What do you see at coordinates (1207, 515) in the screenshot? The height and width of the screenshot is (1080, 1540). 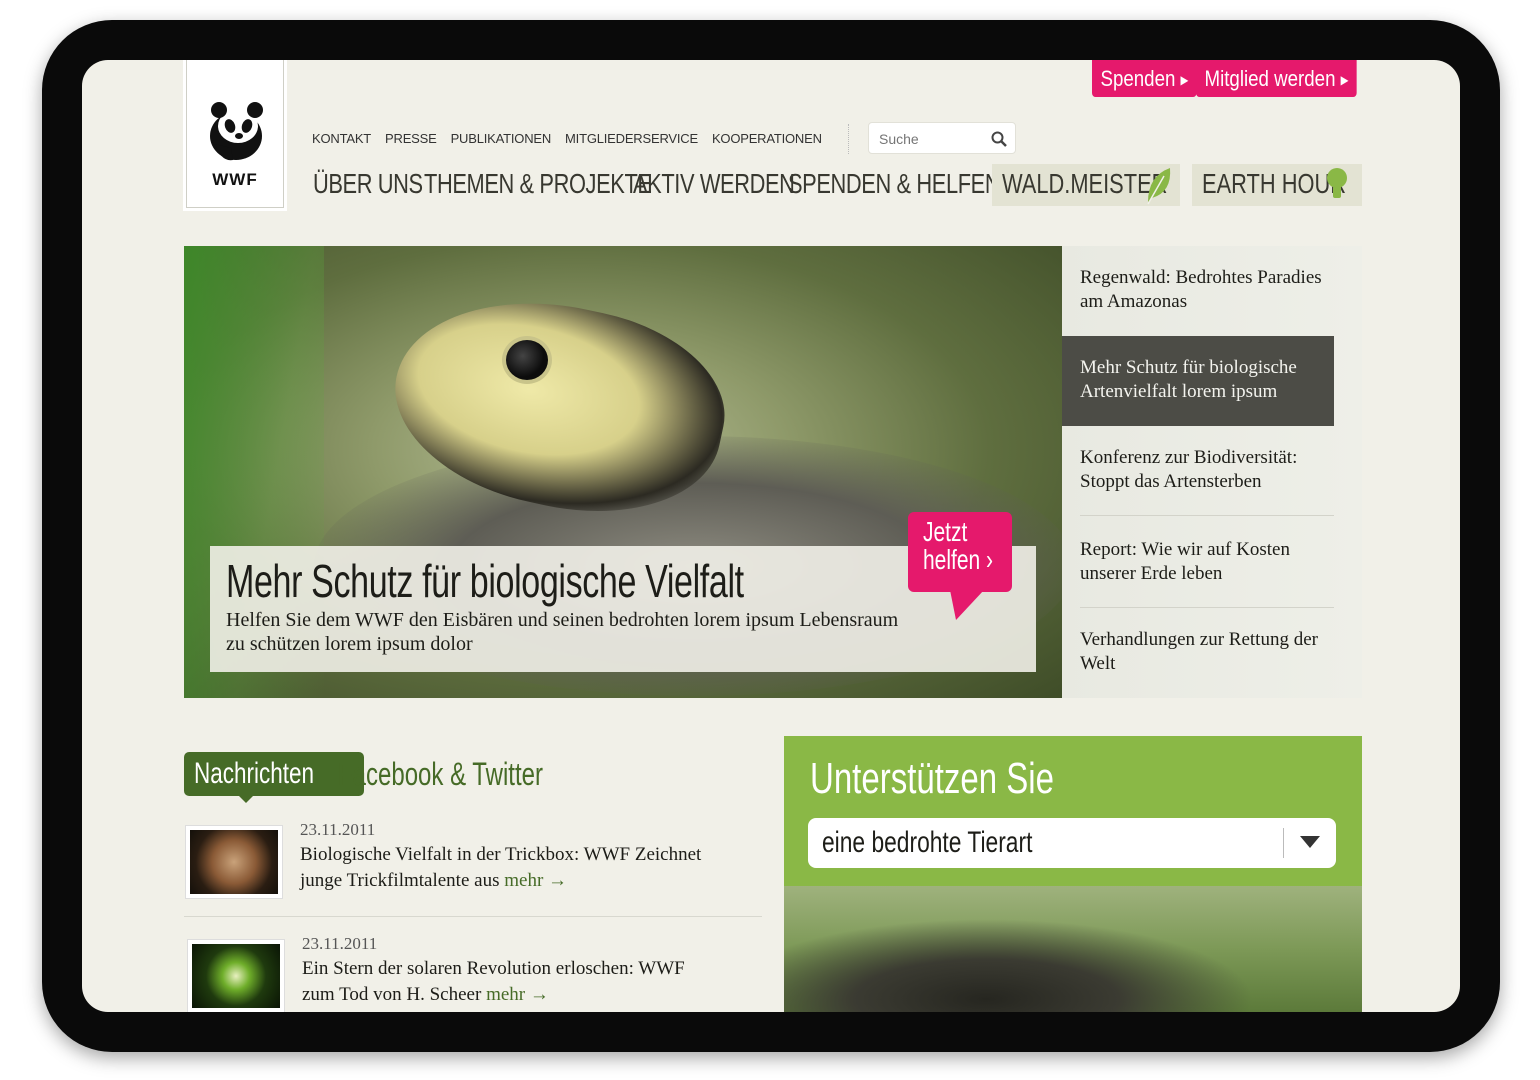 I see `teaser-divider` at bounding box center [1207, 515].